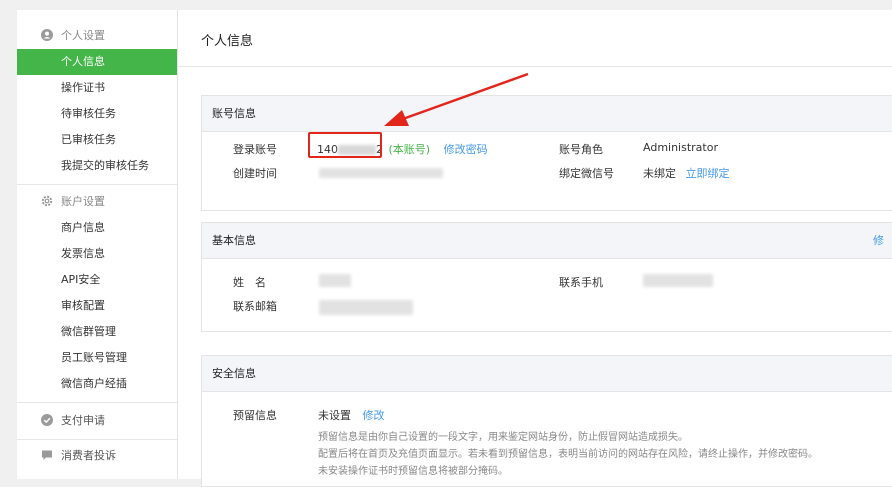 Image resolution: width=892 pixels, height=487 pixels. Describe the element at coordinates (97, 140) in the screenshot. I see `sidebar-item-reviewed: 已审核任务` at that location.